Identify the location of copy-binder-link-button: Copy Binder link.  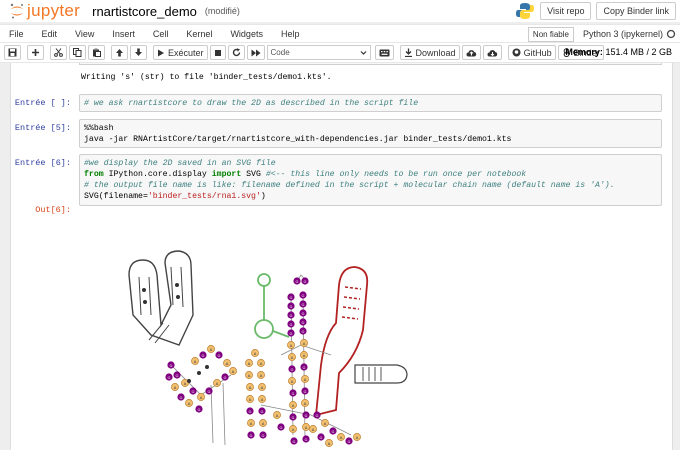
(636, 11).